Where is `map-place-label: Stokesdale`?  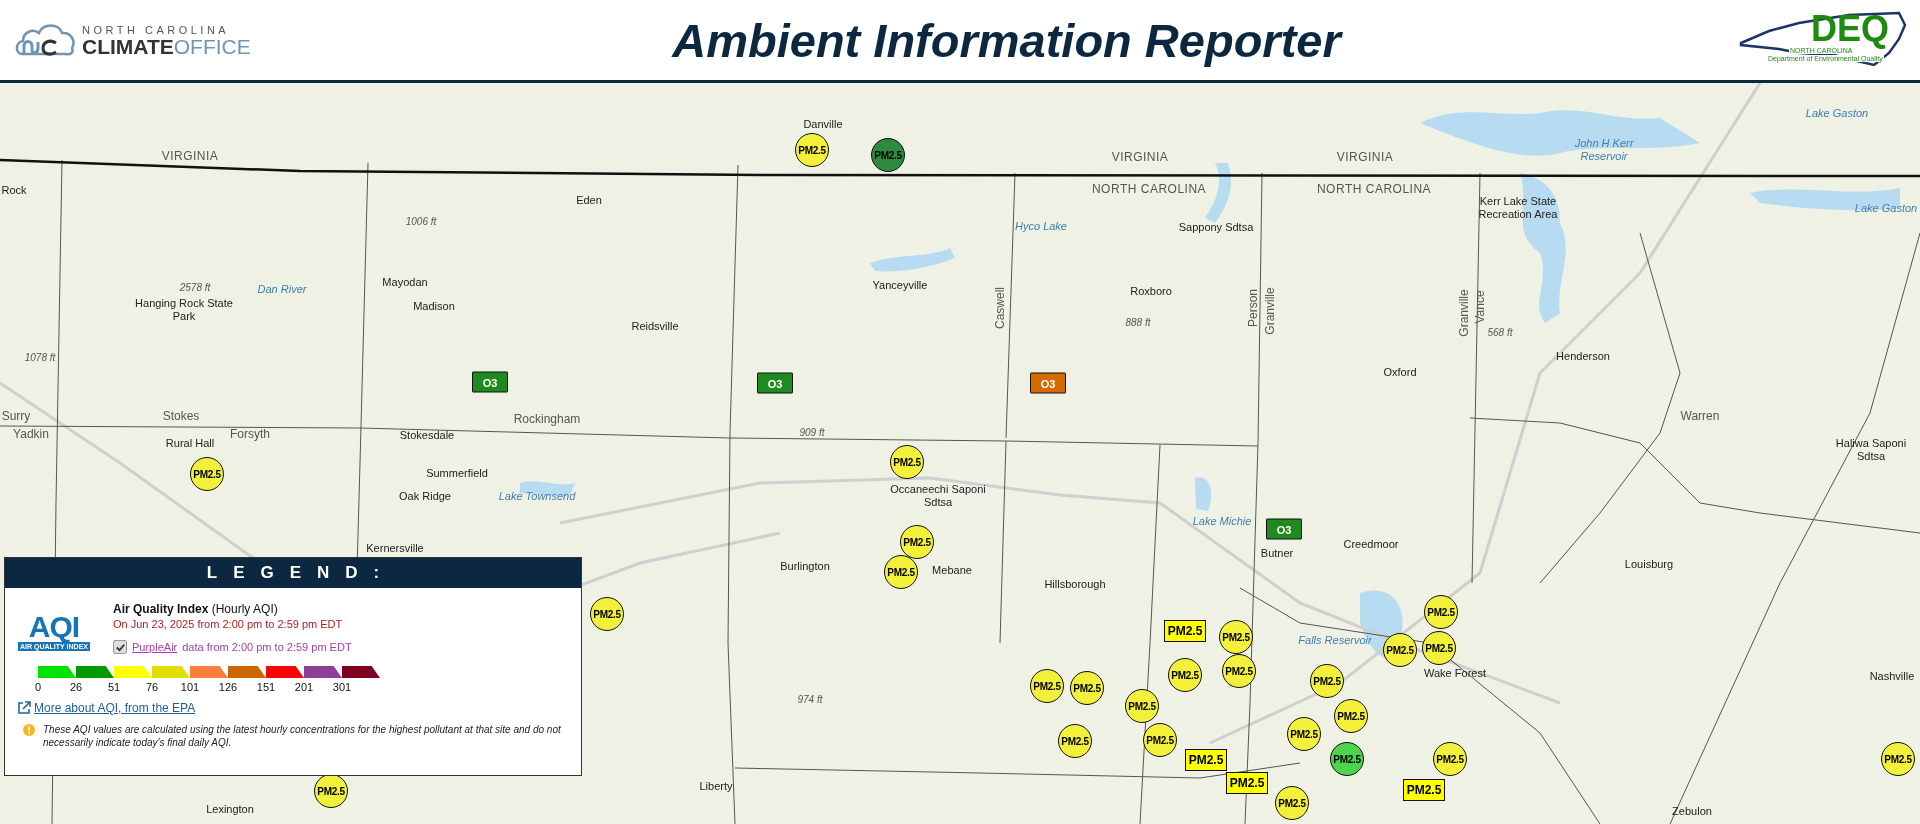 map-place-label: Stokesdale is located at coordinates (427, 435).